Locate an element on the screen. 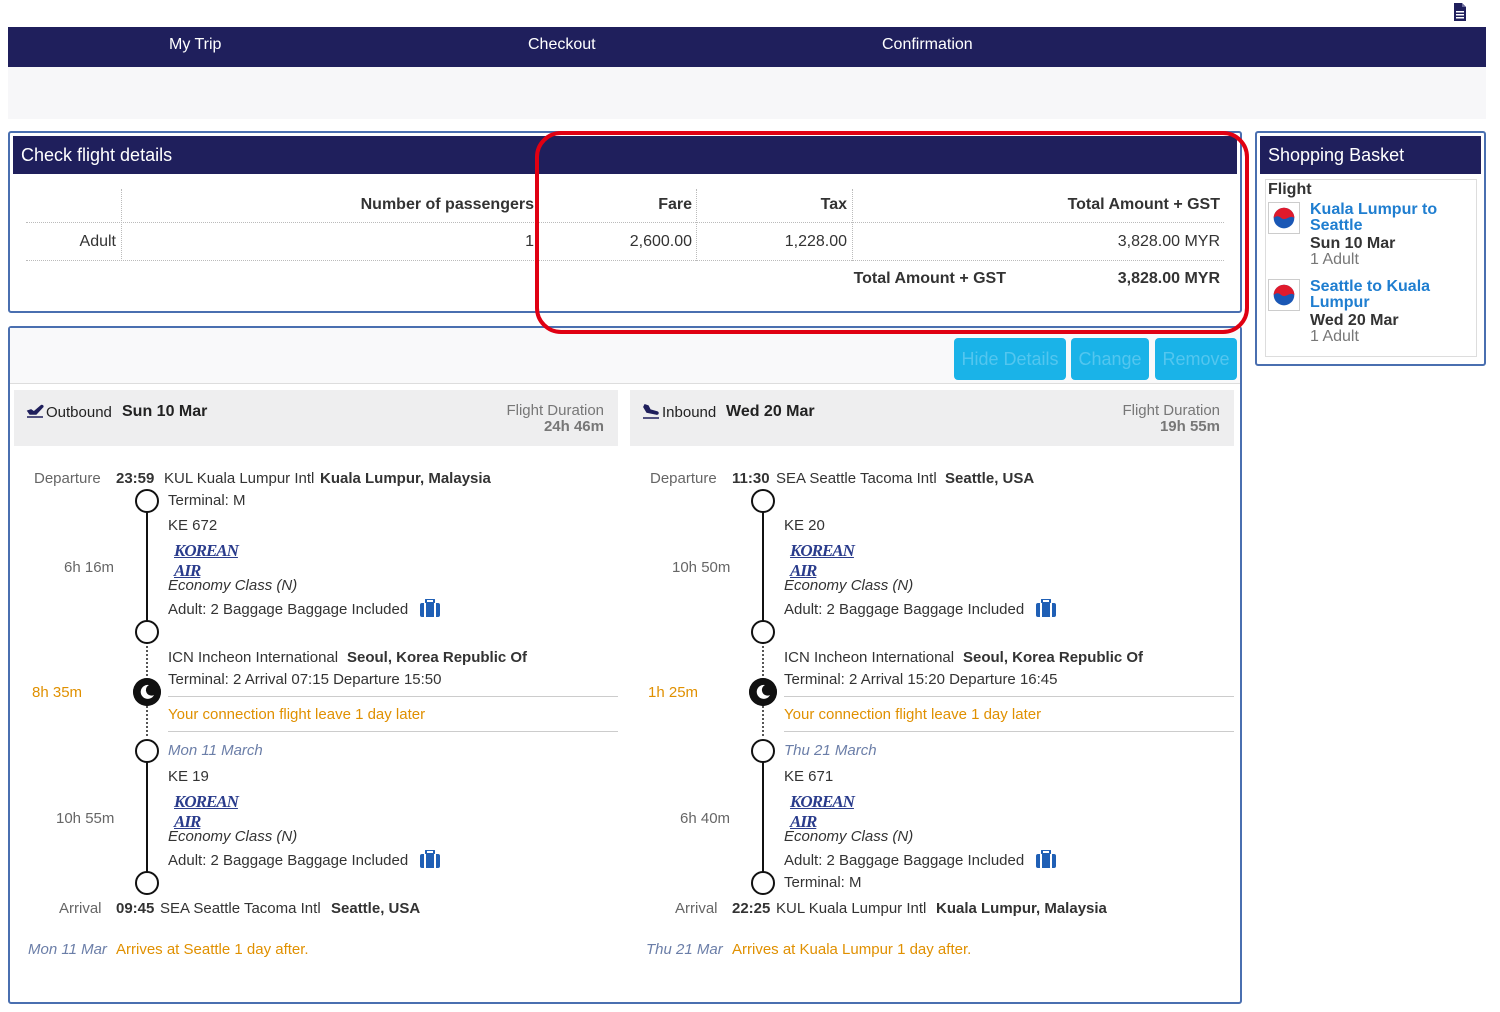 This screenshot has height=1012, width=1500. arrival-city: Kuala Lumpur, Malaysia is located at coordinates (1021, 908).